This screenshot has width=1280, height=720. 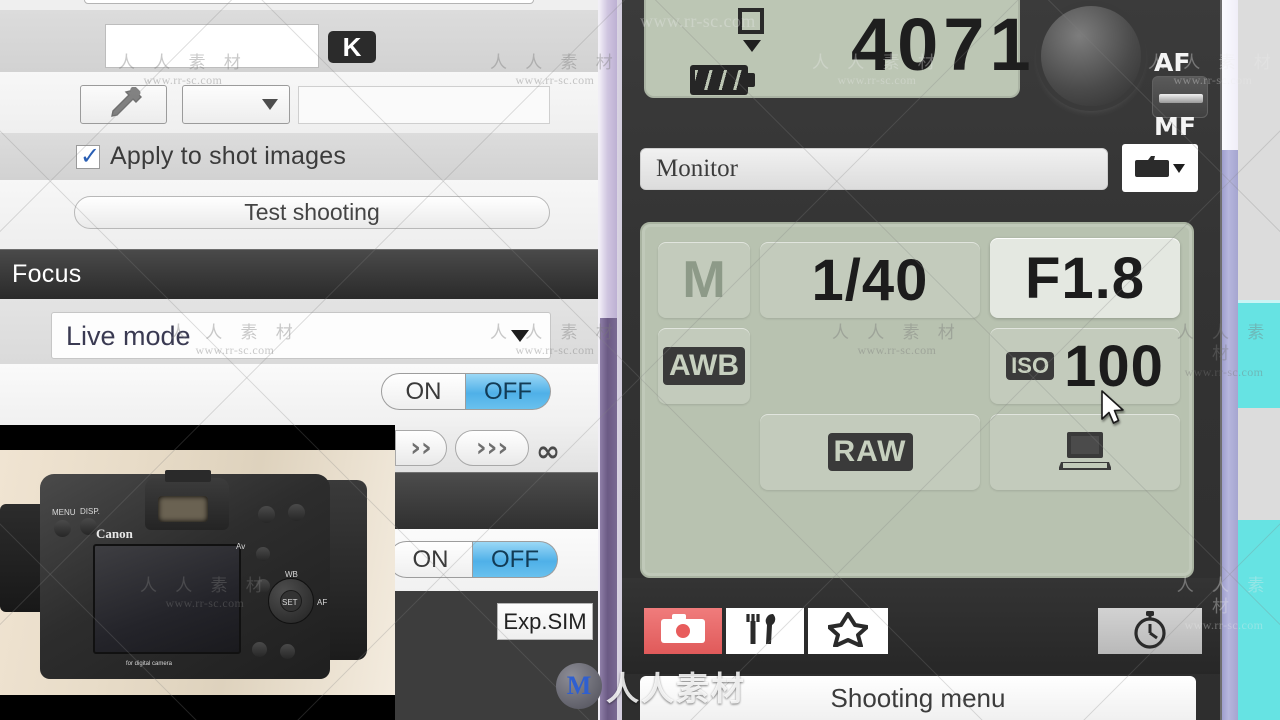 I want to click on white-balance-value: AWB, so click(x=704, y=366).